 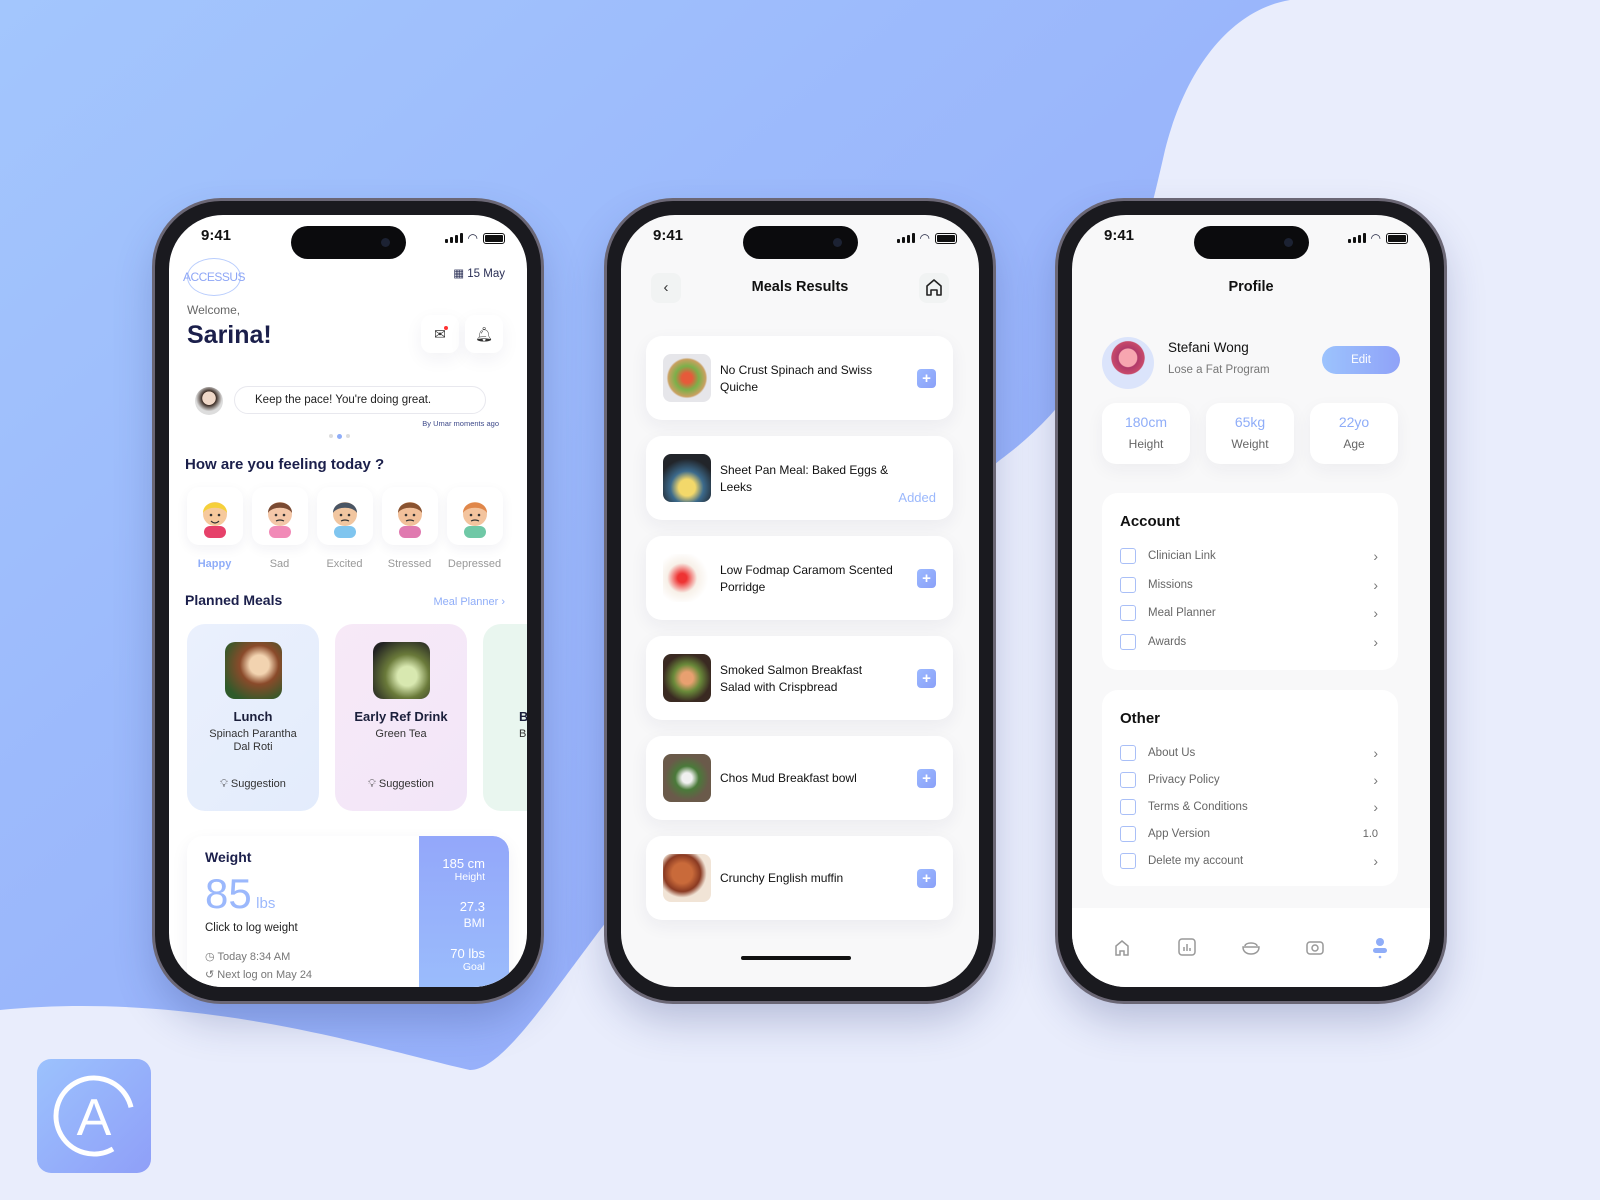 I want to click on meal-subtitle: Green Tea, so click(x=401, y=734).